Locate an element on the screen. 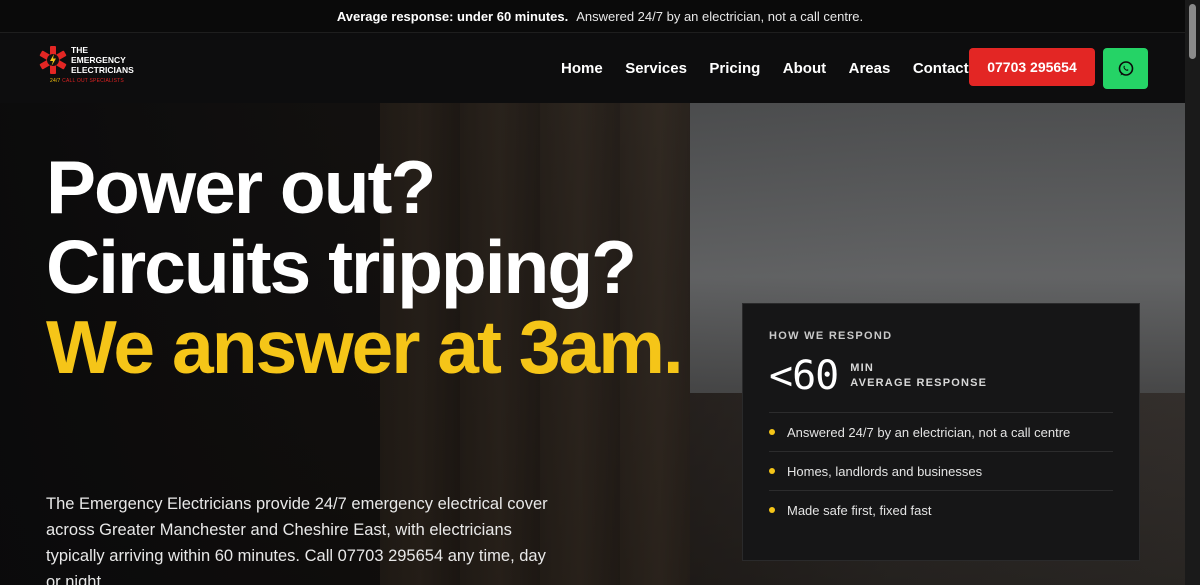 This screenshot has width=1200, height=585. logo-tagline: 24/7 CALL OUT SPECIALISTS is located at coordinates (87, 81).